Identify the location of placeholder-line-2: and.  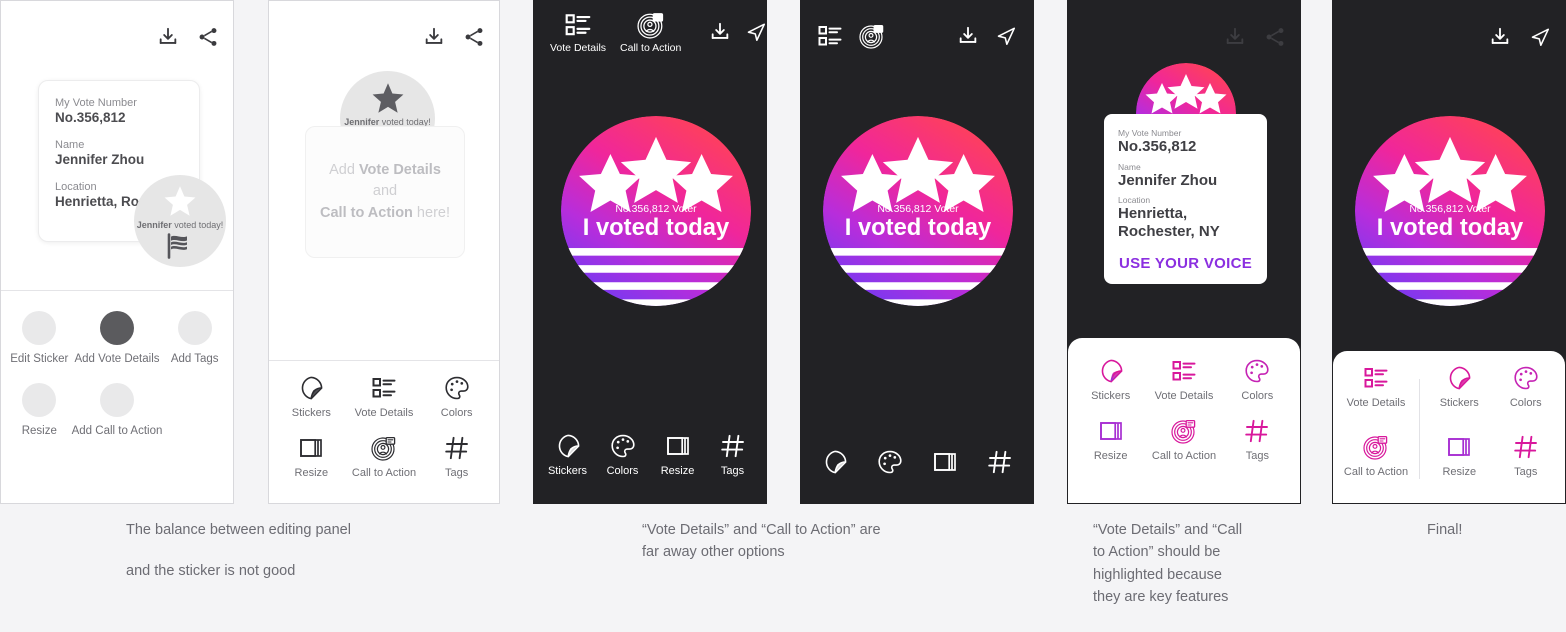
(385, 191).